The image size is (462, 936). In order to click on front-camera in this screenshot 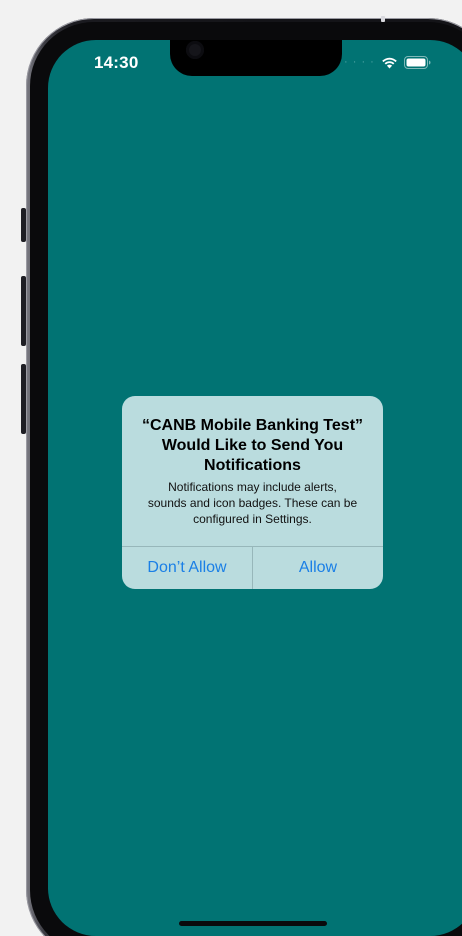, I will do `click(195, 50)`.